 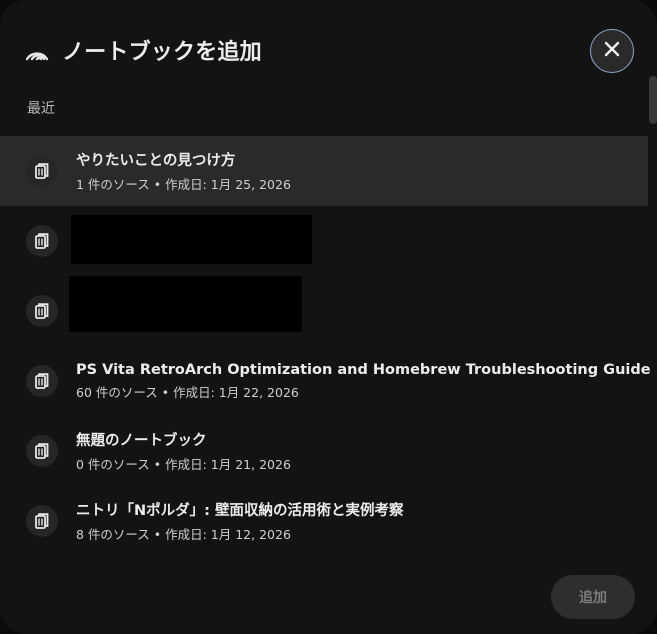 I want to click on notebook-list-item: 無題のノートブック 0 件のソース • 作成日: 1月 21, 2026, so click(x=324, y=451).